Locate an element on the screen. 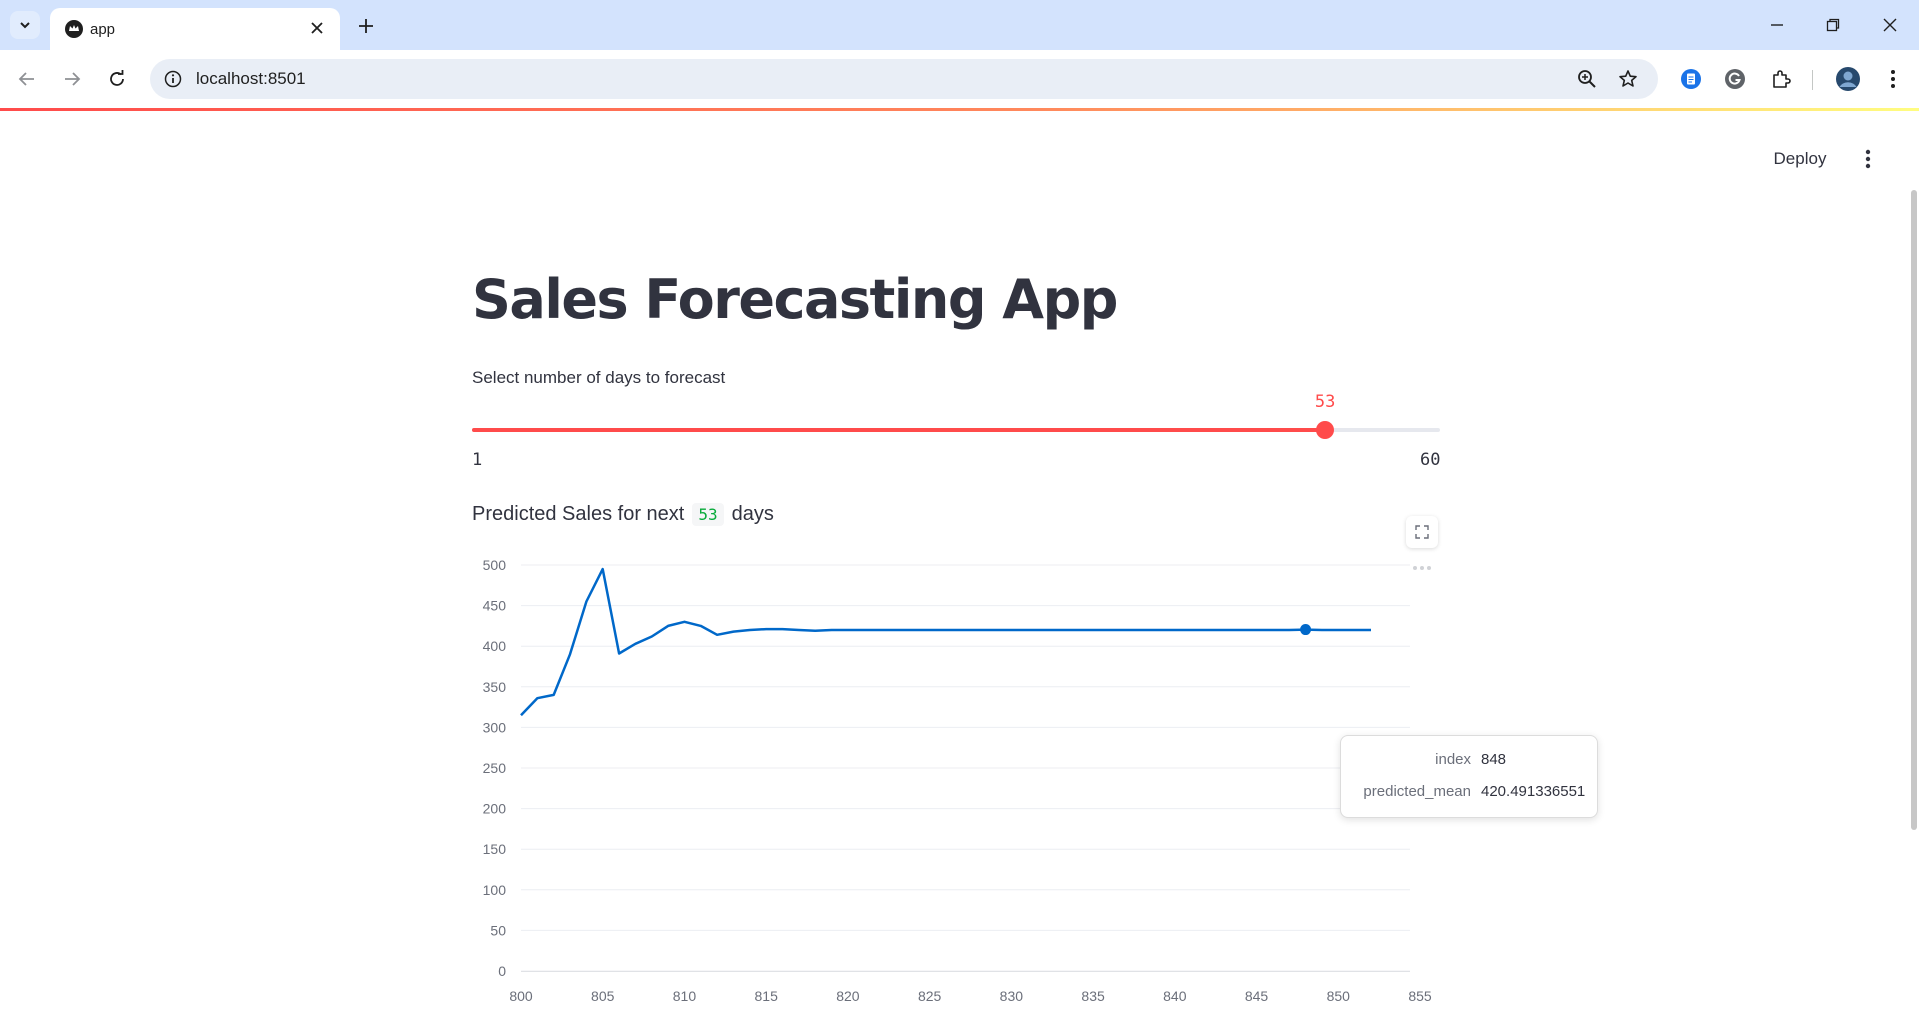 This screenshot has width=1919, height=1019. slider-fill is located at coordinates (899, 430).